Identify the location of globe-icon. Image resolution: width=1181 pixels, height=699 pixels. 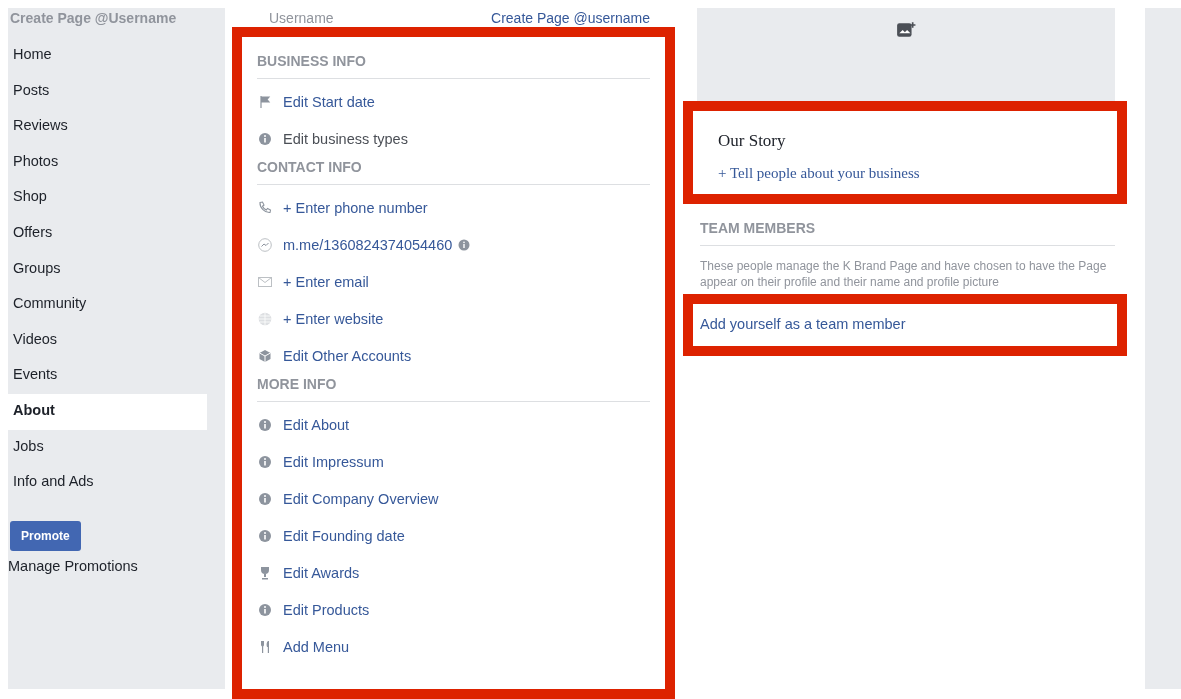
(265, 318).